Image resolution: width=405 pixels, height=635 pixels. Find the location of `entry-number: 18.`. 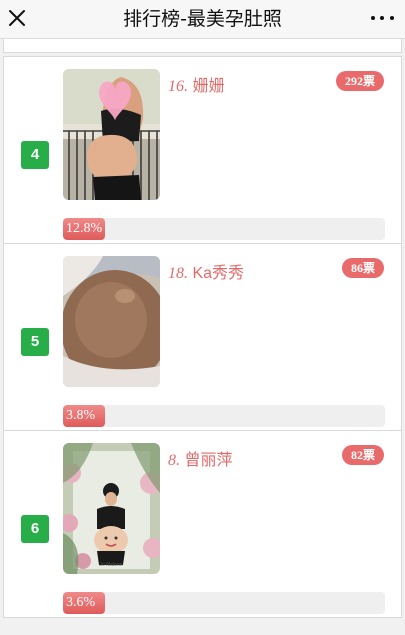

entry-number: 18. is located at coordinates (178, 273).